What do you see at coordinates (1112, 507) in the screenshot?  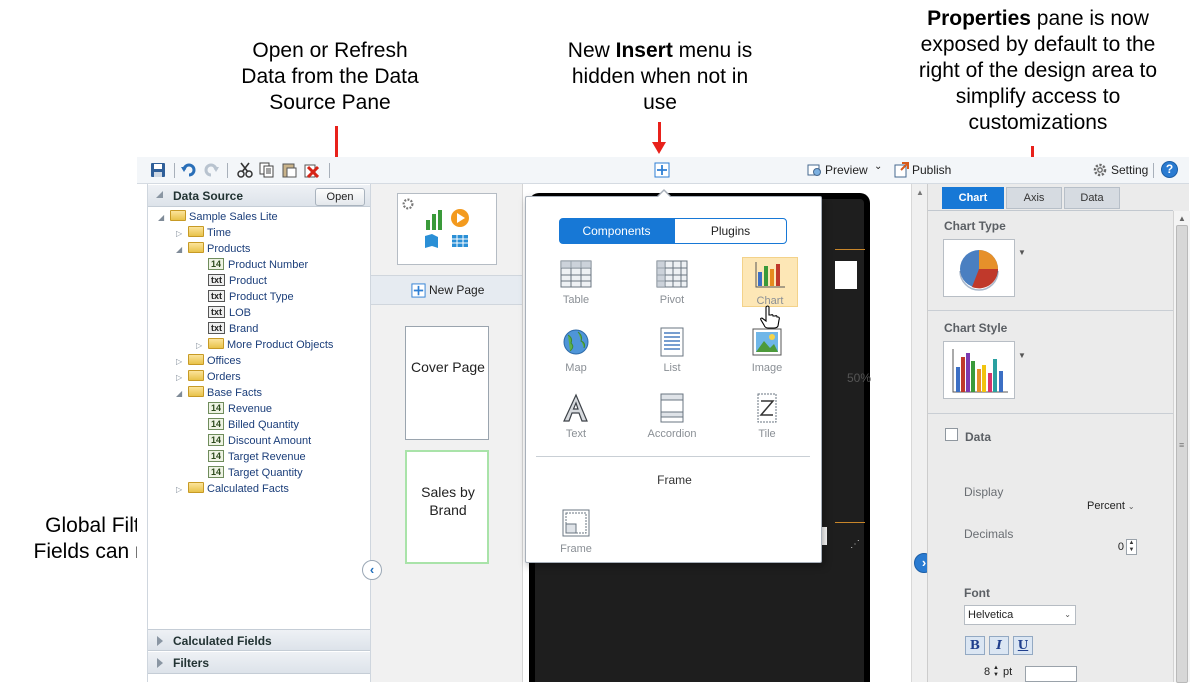 I see `display-select: Percent ⌄` at bounding box center [1112, 507].